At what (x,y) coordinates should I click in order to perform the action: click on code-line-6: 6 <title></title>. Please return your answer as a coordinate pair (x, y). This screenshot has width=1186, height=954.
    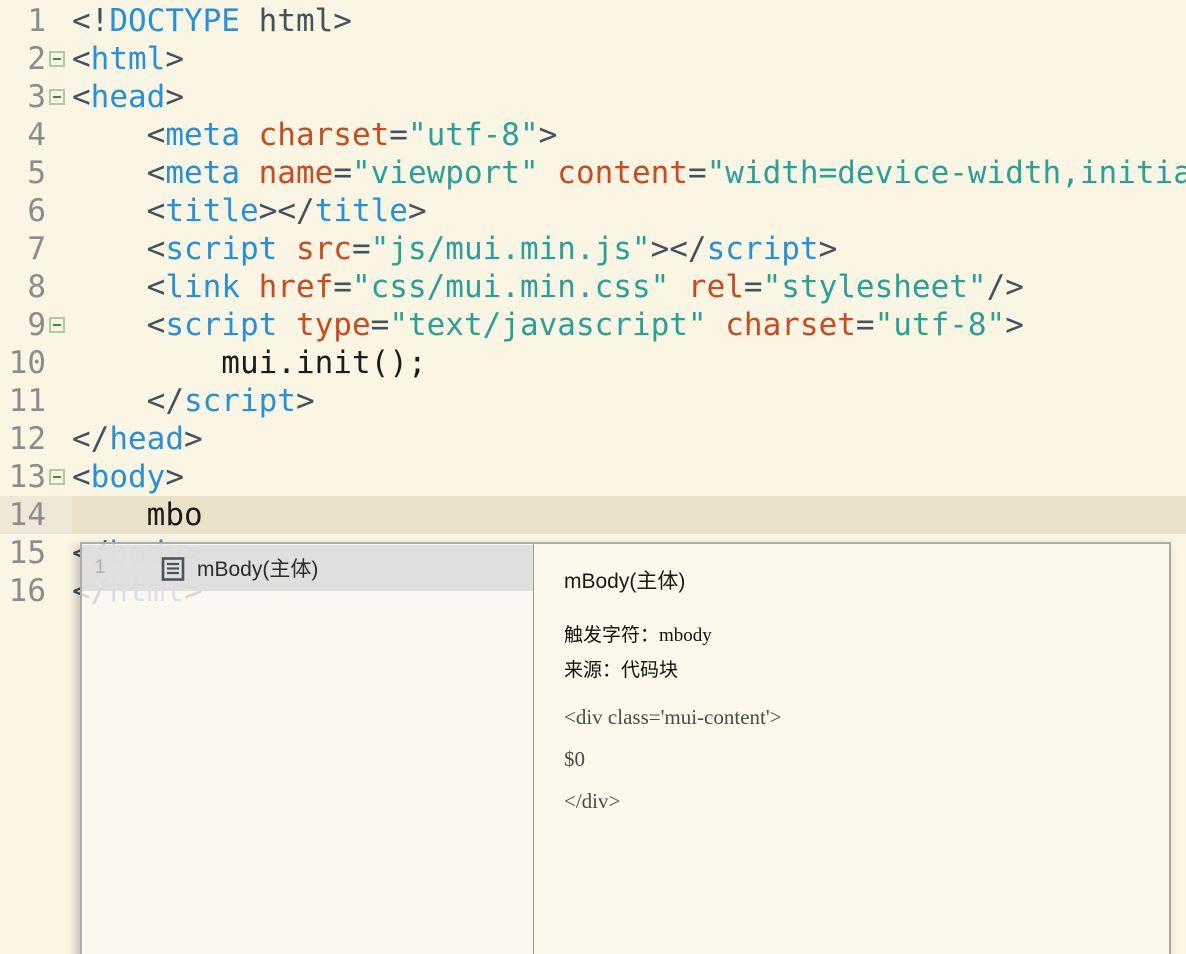
    Looking at the image, I should click on (593, 211).